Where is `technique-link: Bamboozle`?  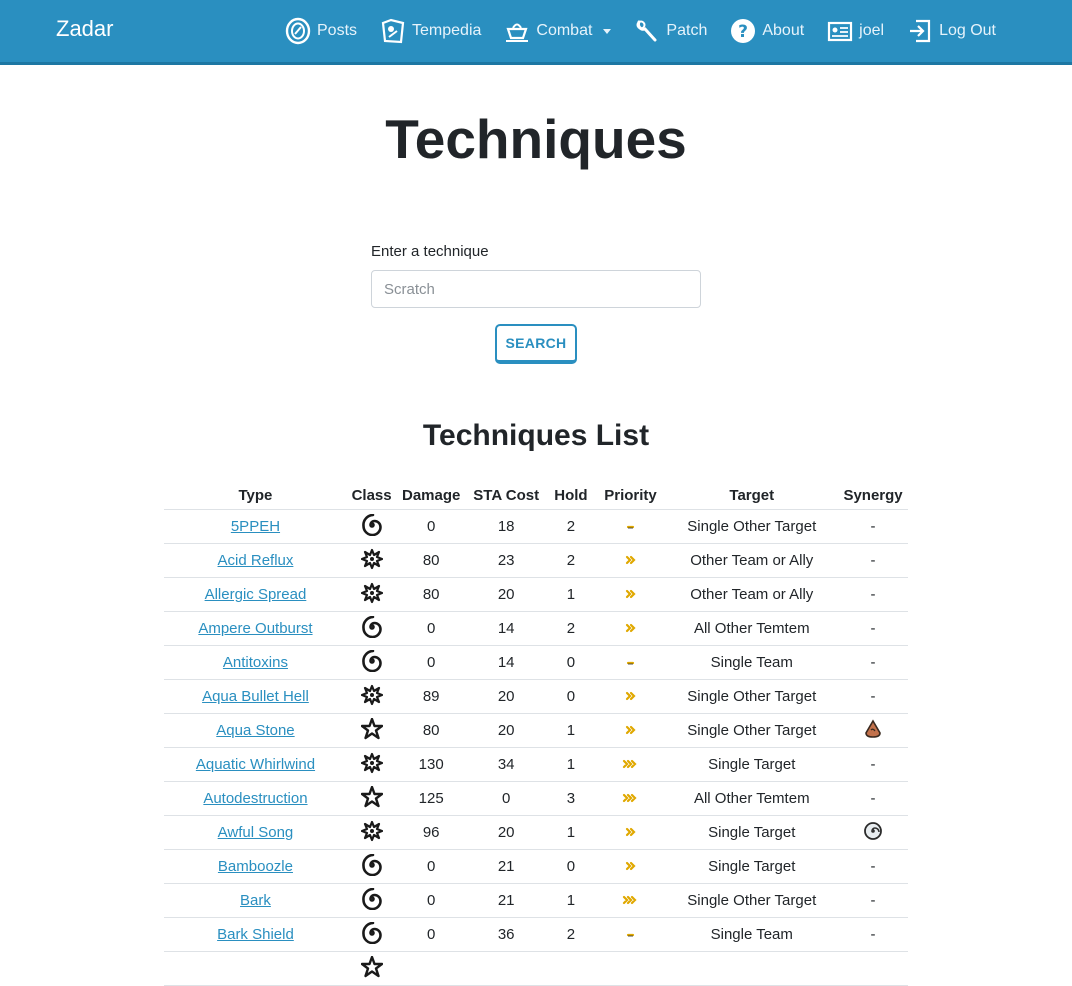
technique-link: Bamboozle is located at coordinates (255, 866).